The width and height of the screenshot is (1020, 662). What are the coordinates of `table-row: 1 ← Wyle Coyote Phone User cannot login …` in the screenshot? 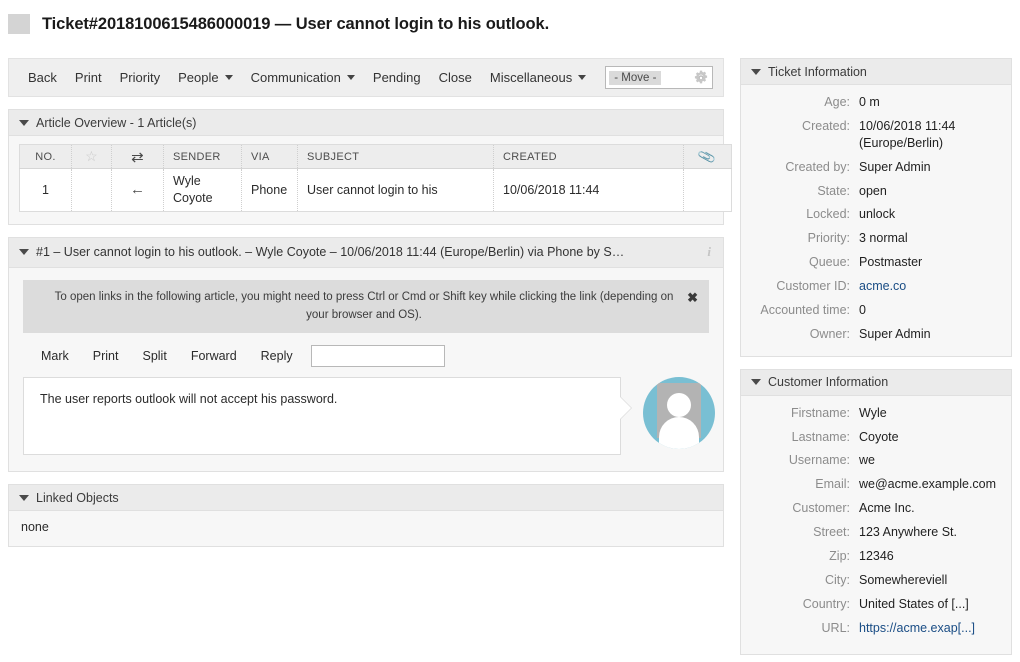 It's located at (375, 190).